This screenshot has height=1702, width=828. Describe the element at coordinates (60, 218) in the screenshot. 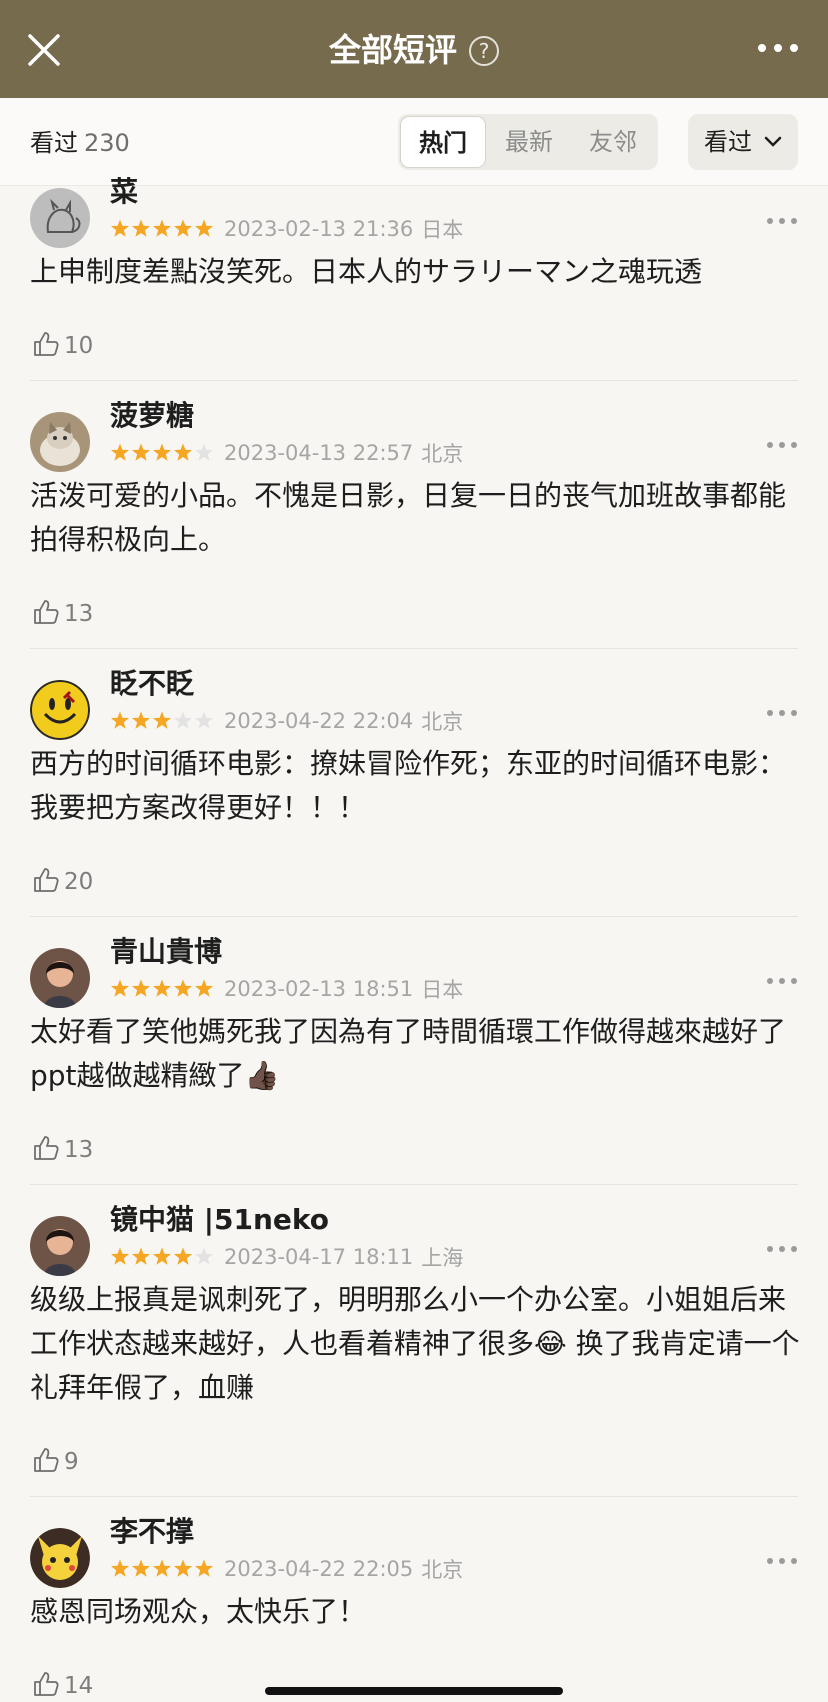

I see `cat-sketch-avatar` at that location.